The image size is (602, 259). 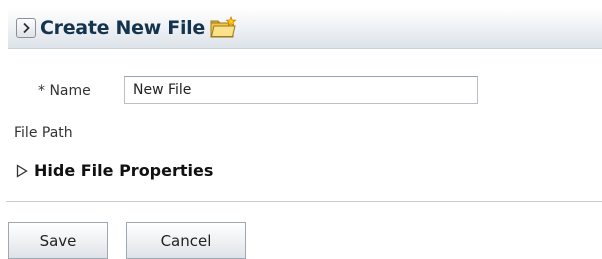 I want to click on hide-file-properties-toggle: Hide File Properties, so click(x=114, y=170).